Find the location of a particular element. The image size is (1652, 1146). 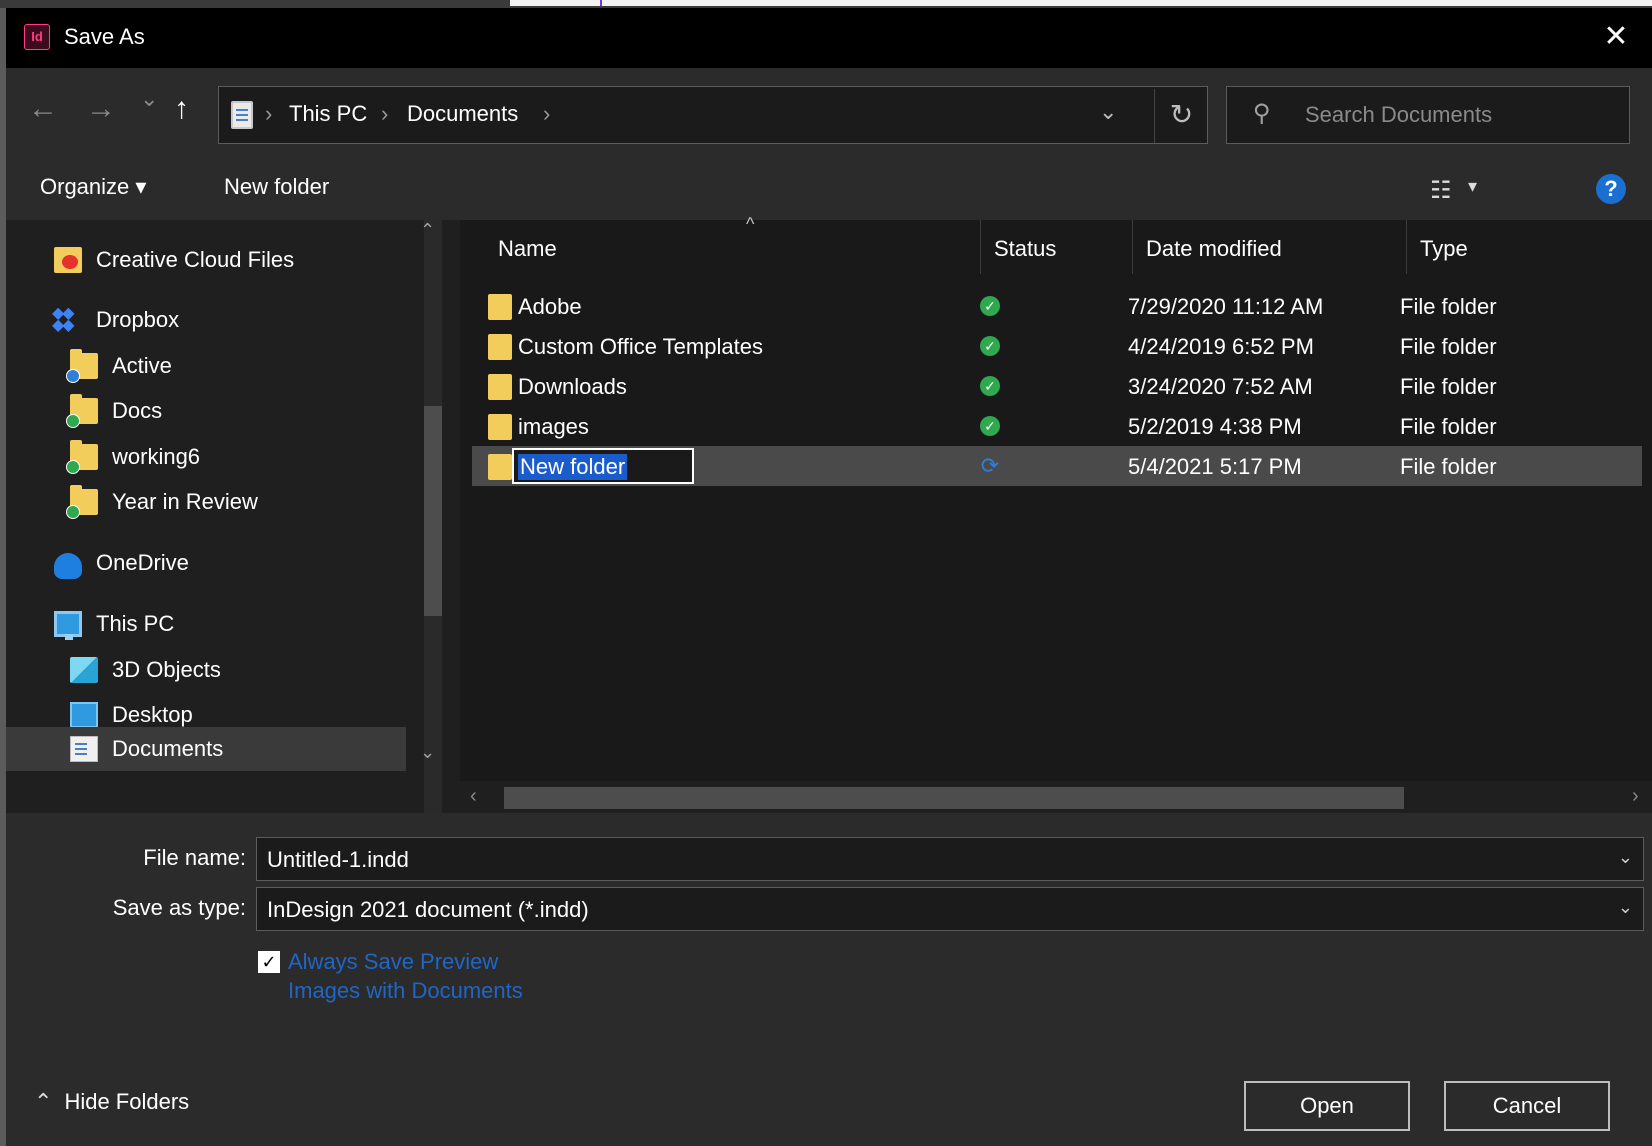

new-folder-button: New folder is located at coordinates (276, 187).